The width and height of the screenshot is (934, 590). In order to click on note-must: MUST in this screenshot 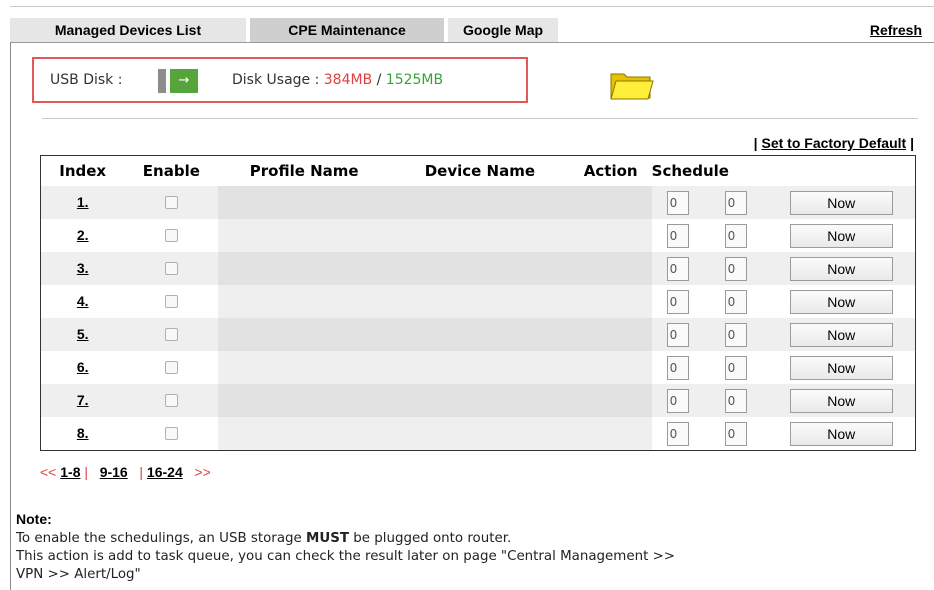, I will do `click(327, 538)`.